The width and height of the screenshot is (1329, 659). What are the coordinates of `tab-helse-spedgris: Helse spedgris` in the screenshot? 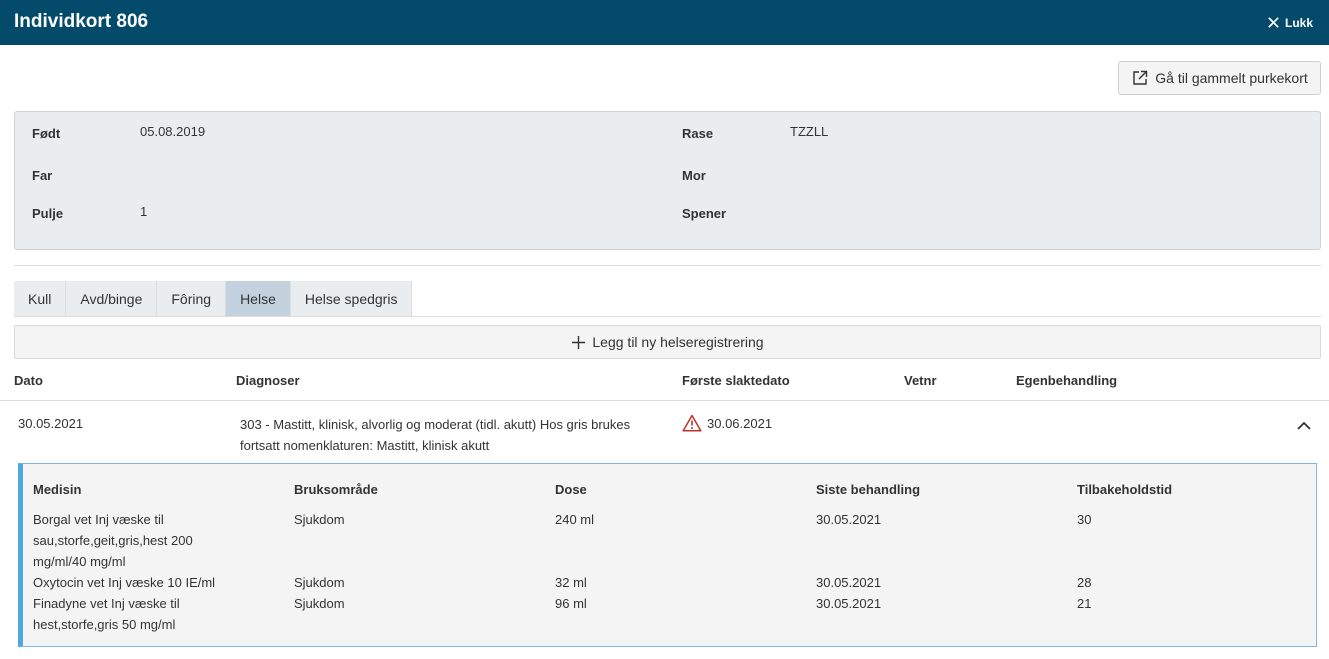 It's located at (351, 298).